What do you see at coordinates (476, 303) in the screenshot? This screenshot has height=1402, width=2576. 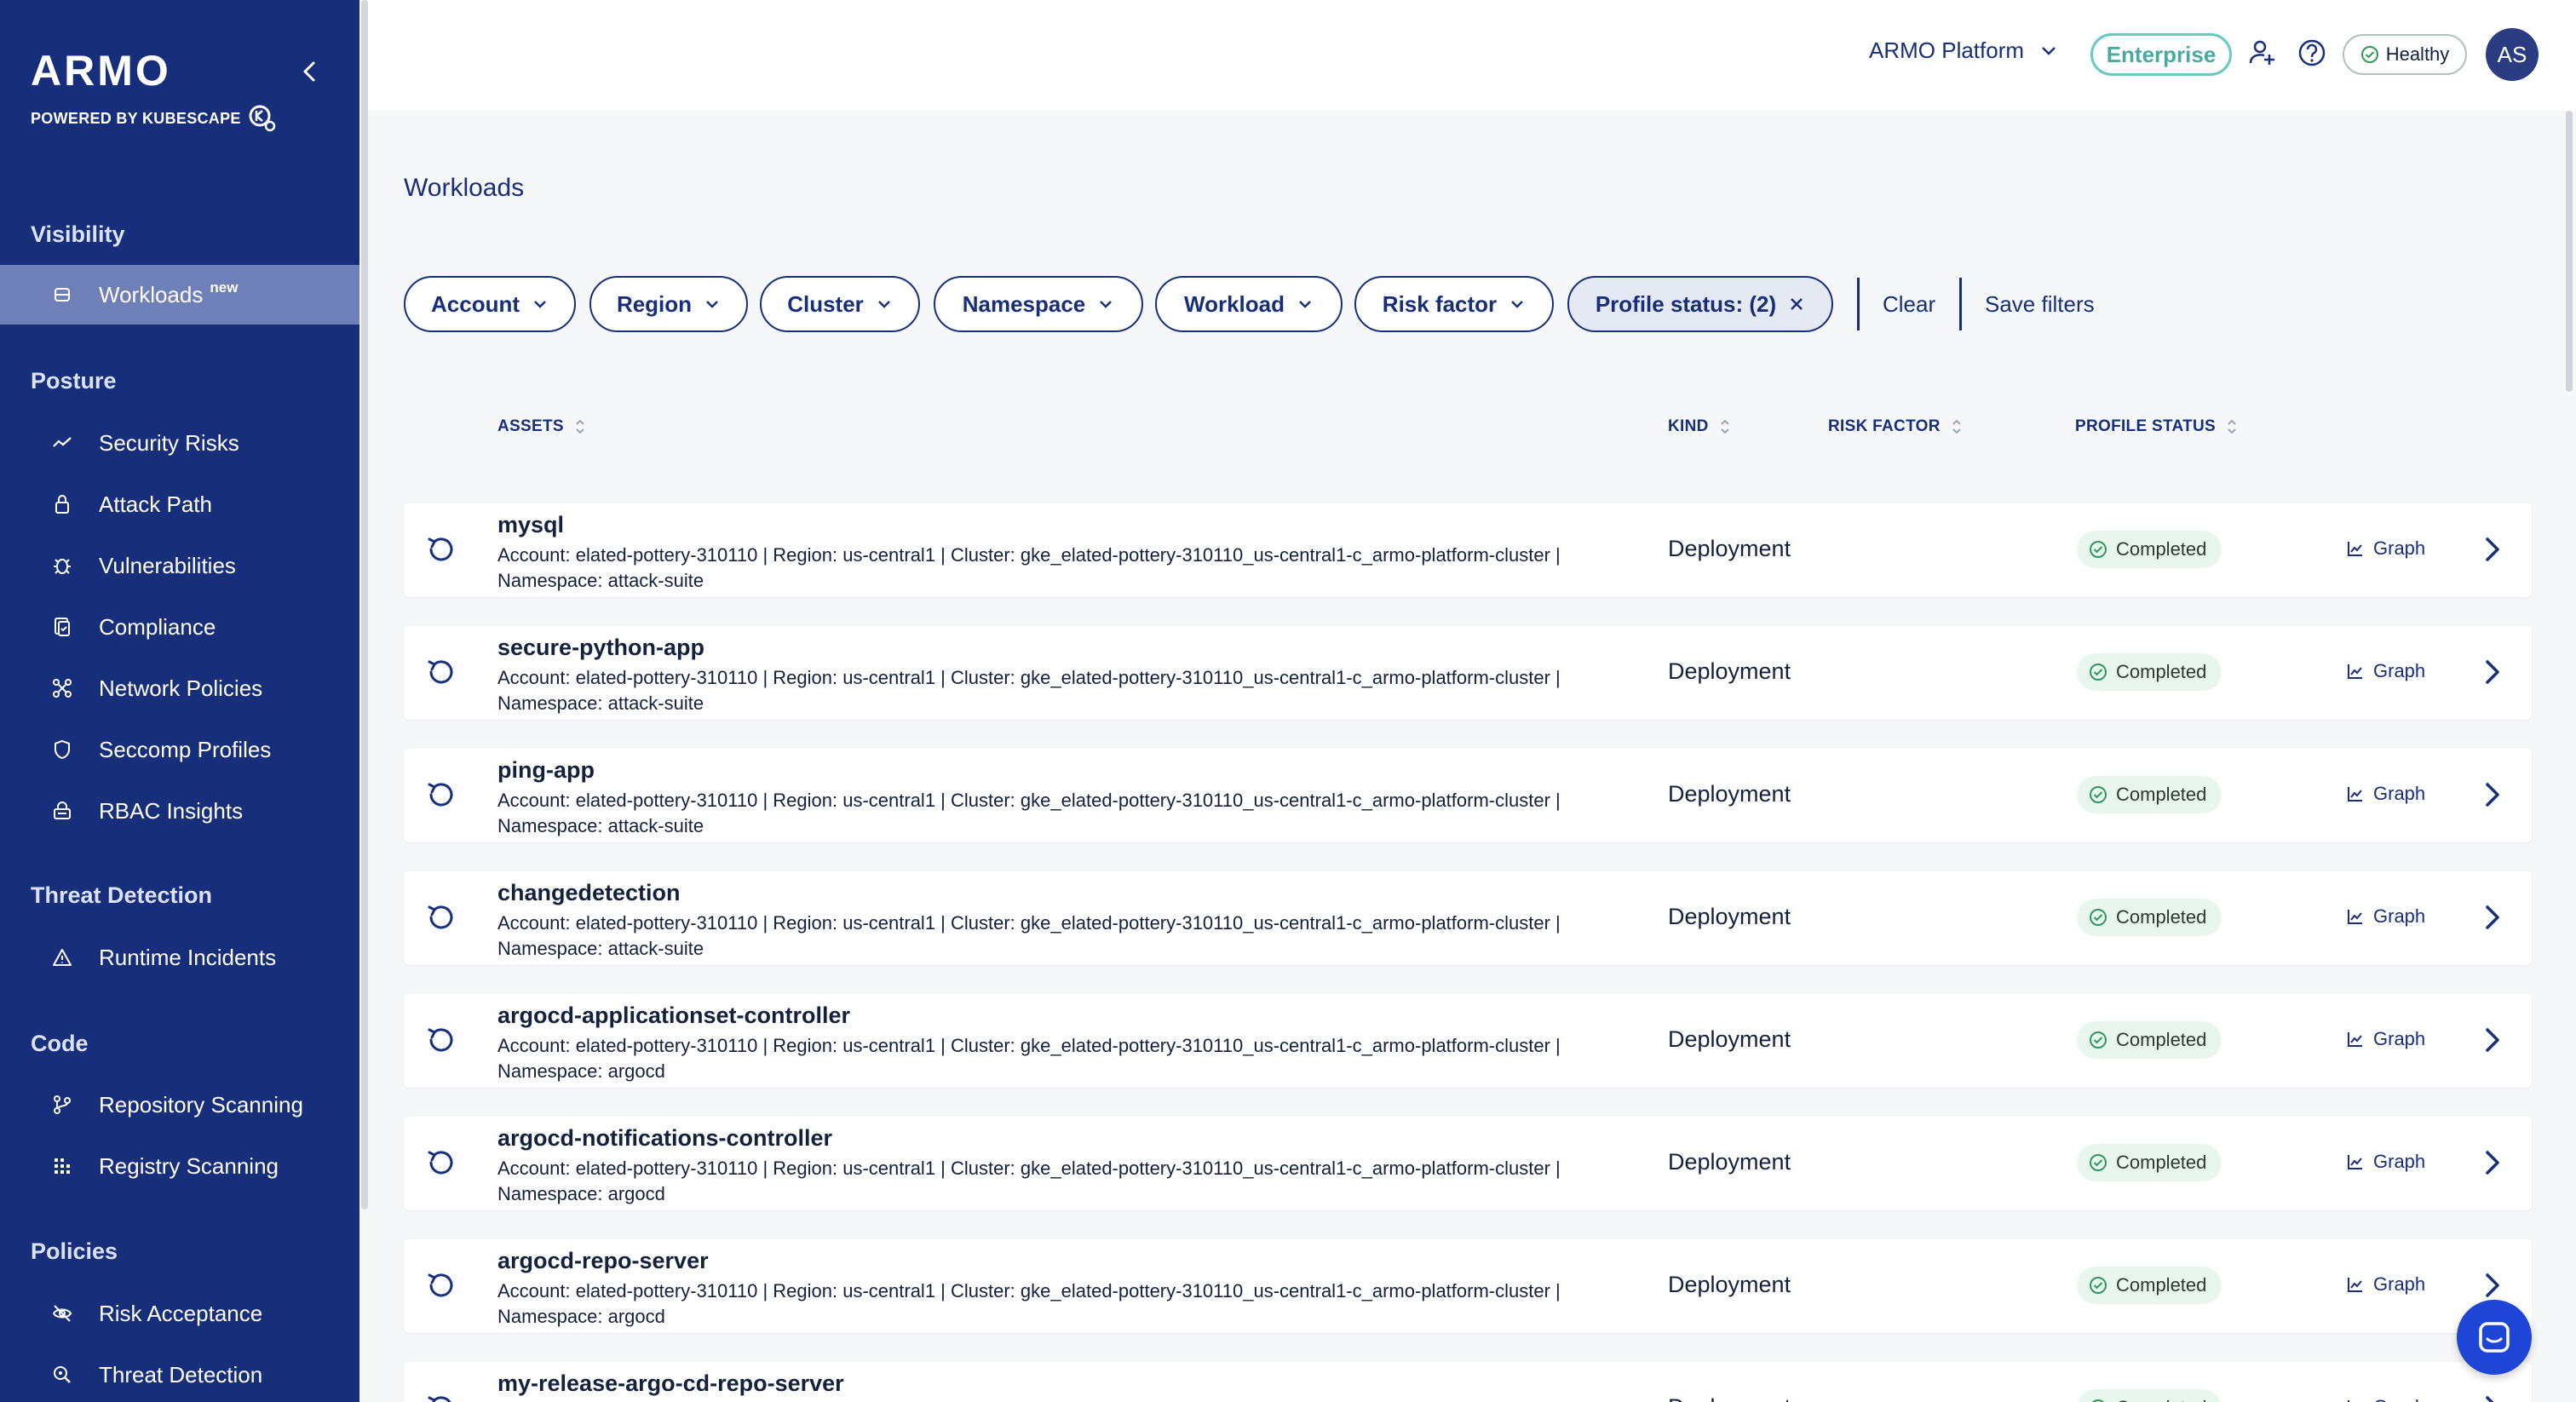 I see `filter-label: Account` at bounding box center [476, 303].